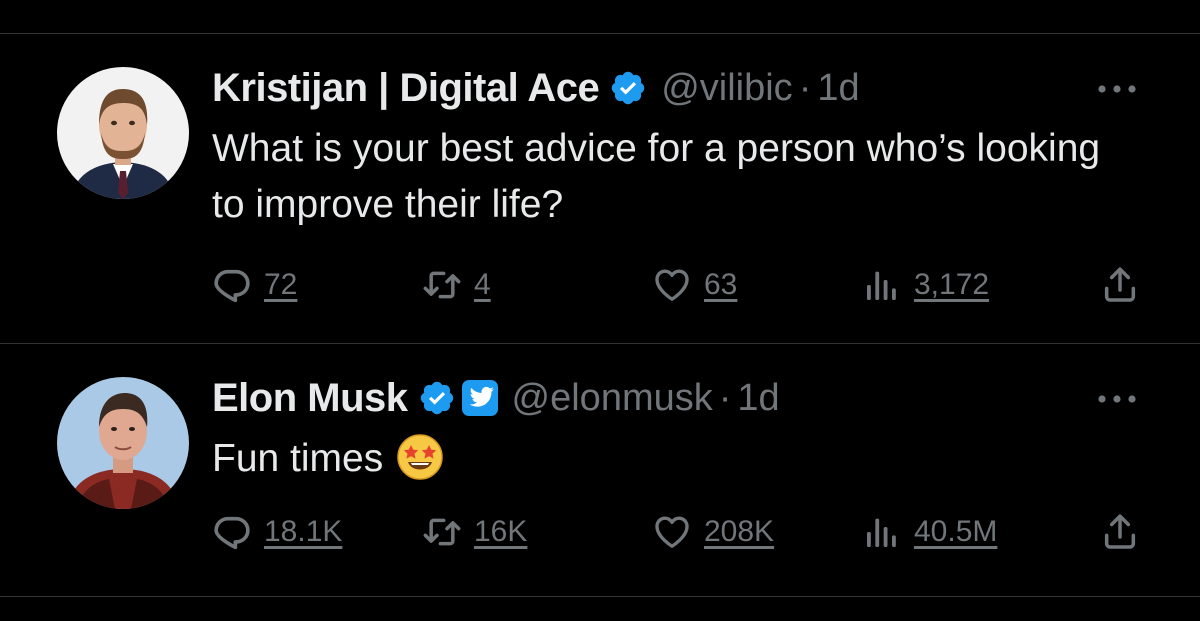  I want to click on author-handle: @vilibic, so click(726, 88).